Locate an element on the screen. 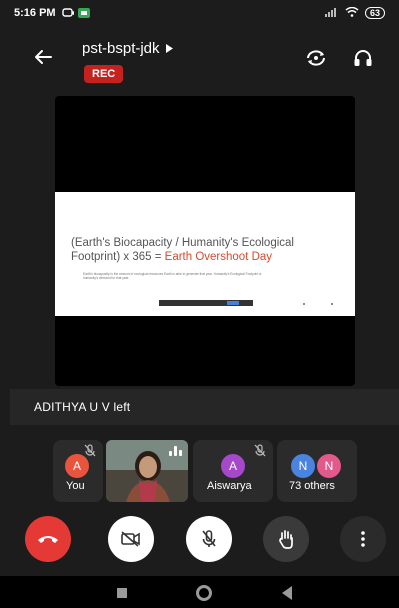 This screenshot has height=608, width=399. back-button is located at coordinates (43, 57).